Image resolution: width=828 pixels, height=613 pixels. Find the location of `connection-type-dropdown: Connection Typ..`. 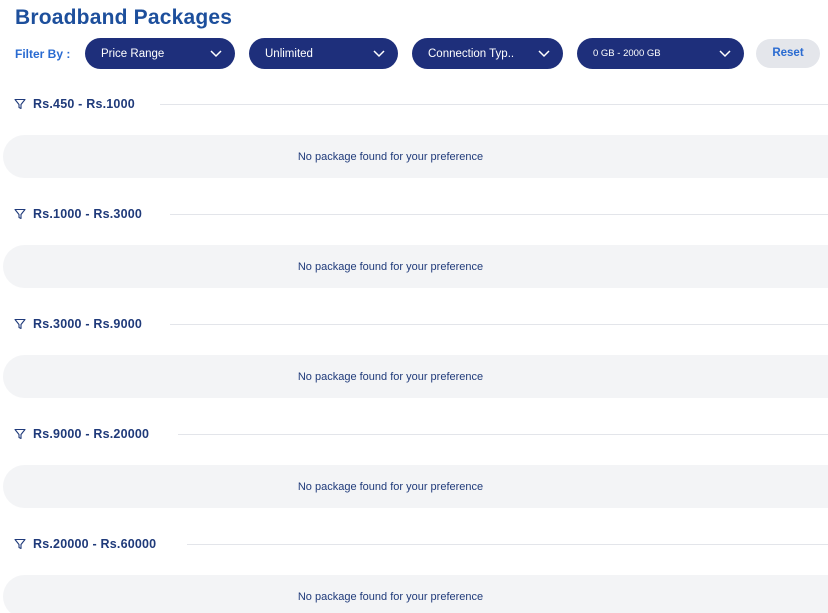

connection-type-dropdown: Connection Typ.. is located at coordinates (487, 53).